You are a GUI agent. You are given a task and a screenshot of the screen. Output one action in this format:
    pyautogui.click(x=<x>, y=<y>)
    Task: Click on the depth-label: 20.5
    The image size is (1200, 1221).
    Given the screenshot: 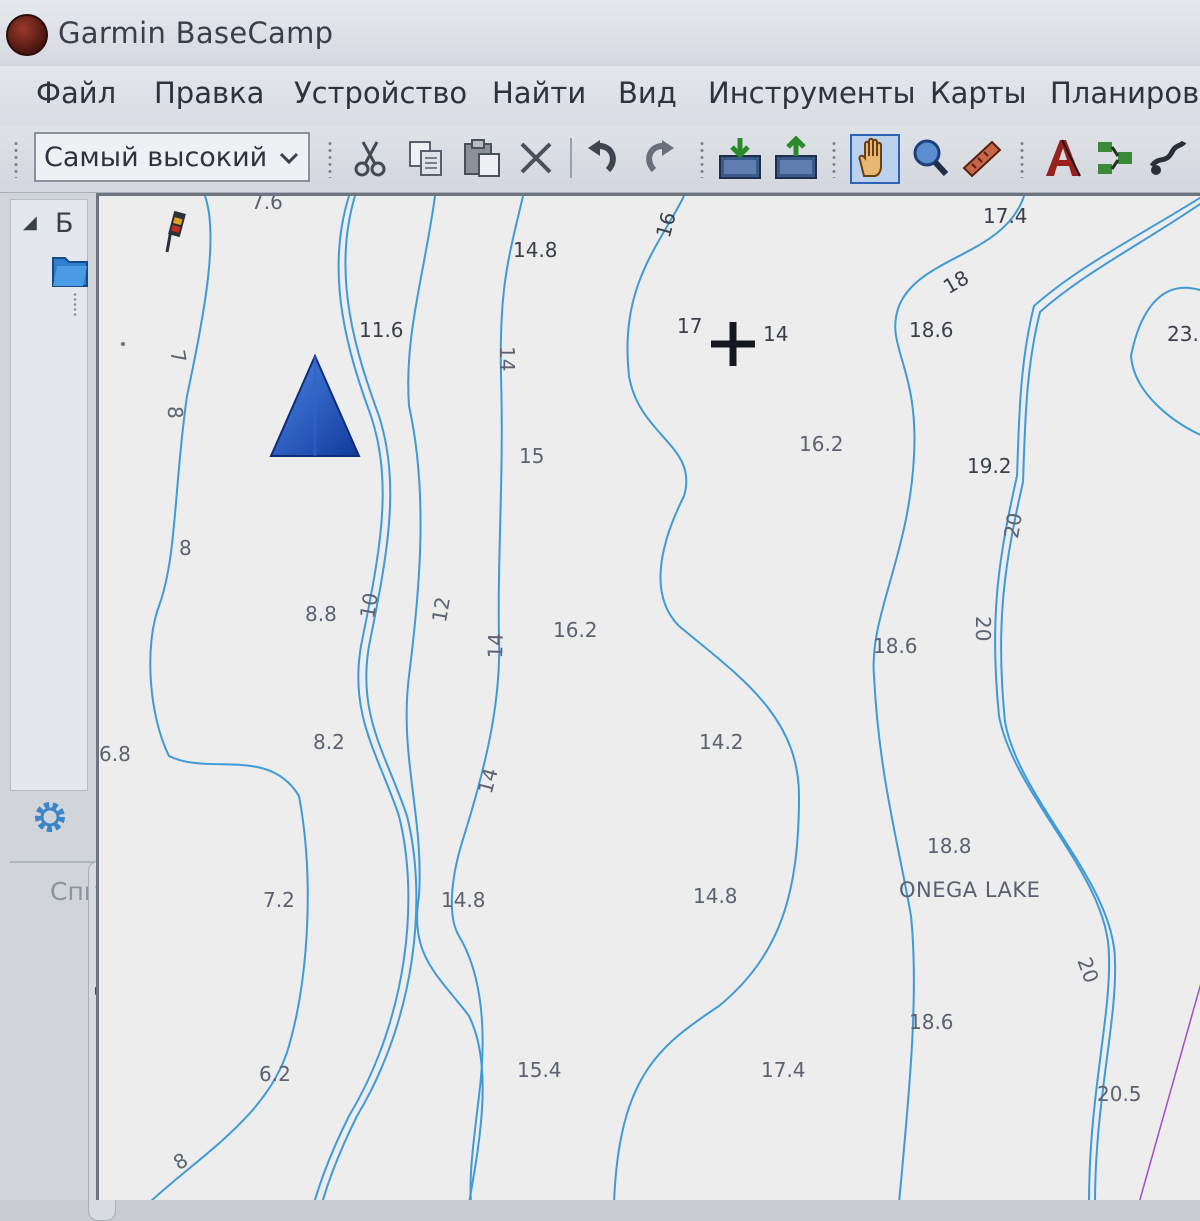 What is the action you would take?
    pyautogui.click(x=1119, y=1094)
    